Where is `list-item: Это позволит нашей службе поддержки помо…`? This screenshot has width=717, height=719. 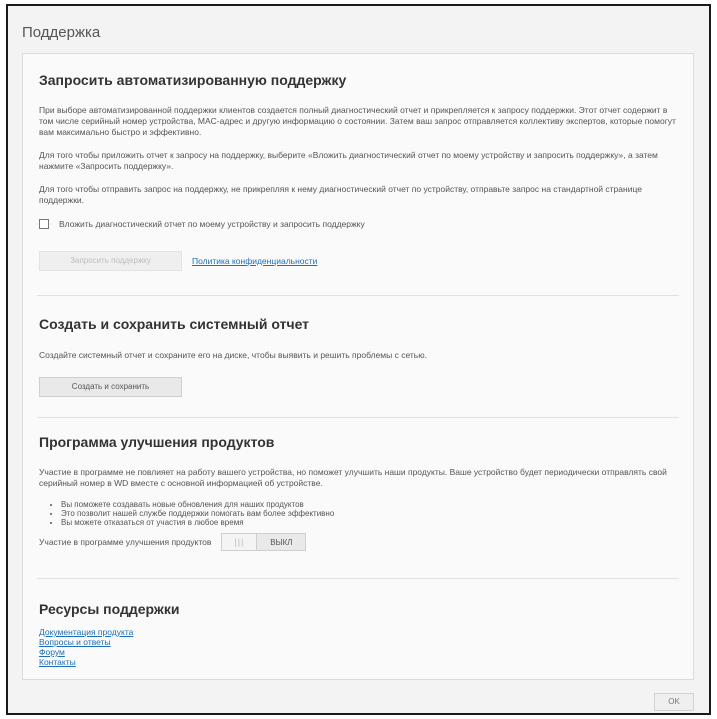
list-item: Это позволит нашей службе поддержки помо… is located at coordinates (370, 513).